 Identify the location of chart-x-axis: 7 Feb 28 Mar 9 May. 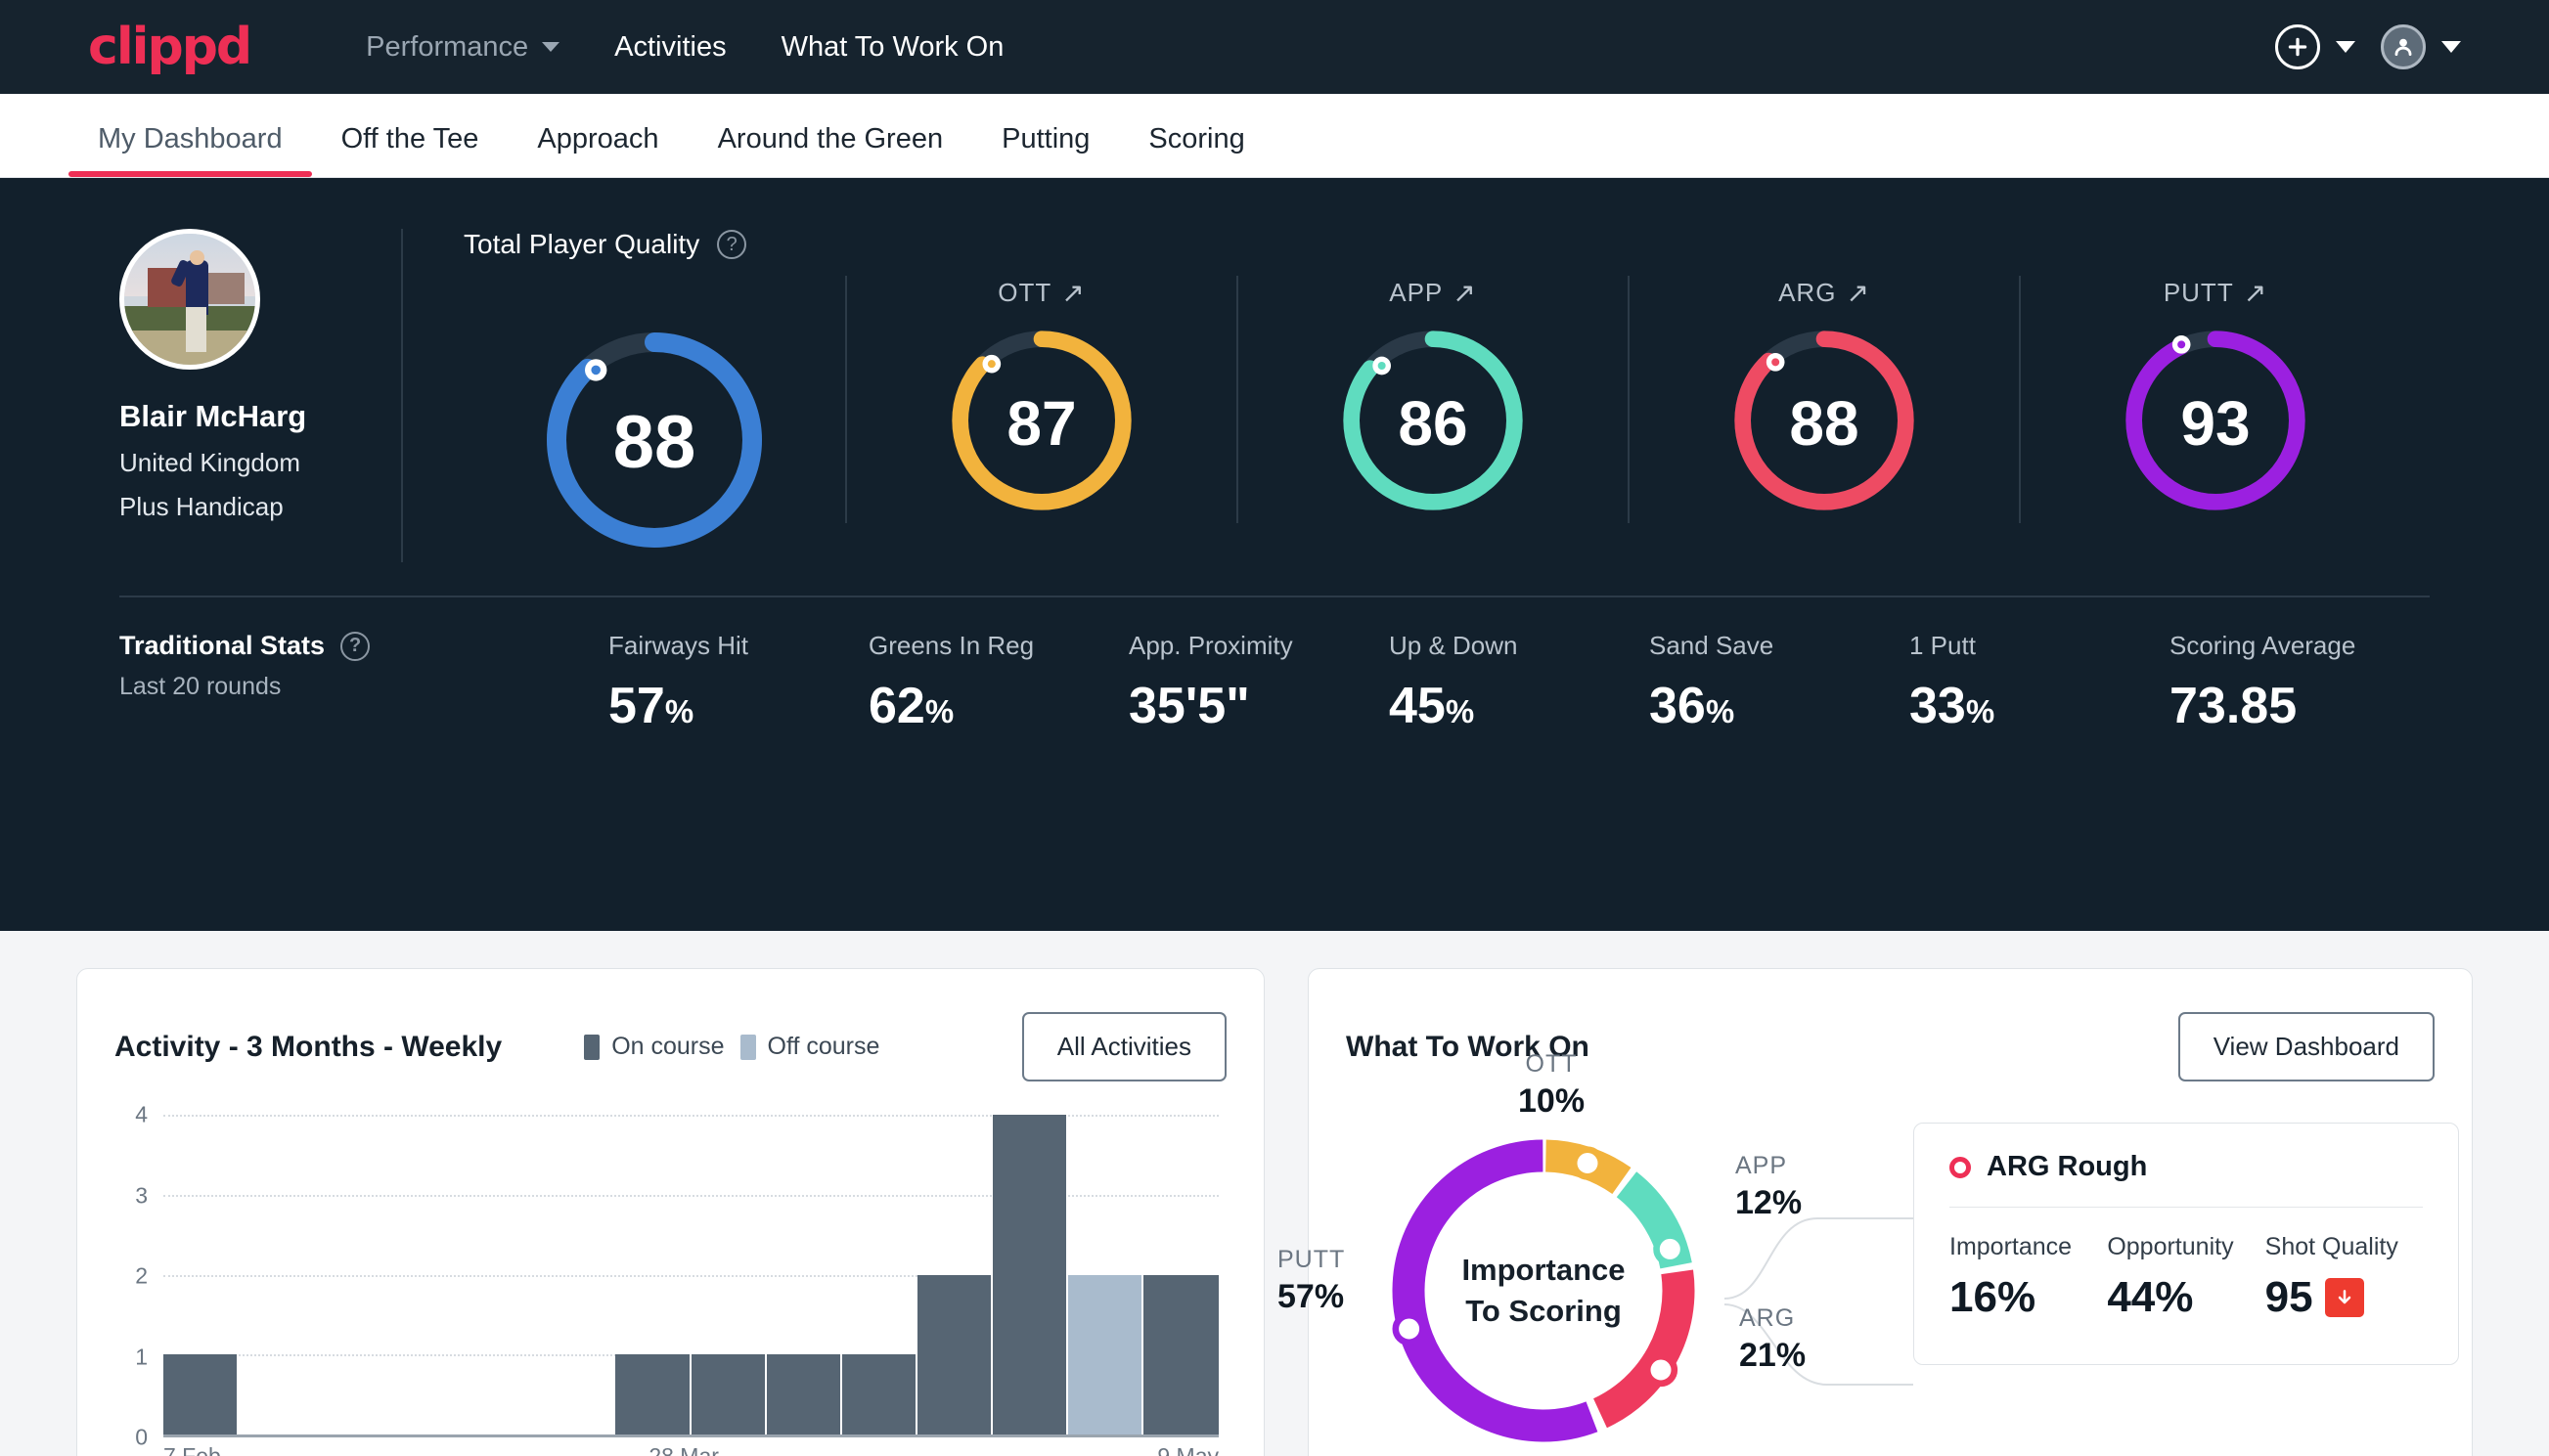
(691, 1447).